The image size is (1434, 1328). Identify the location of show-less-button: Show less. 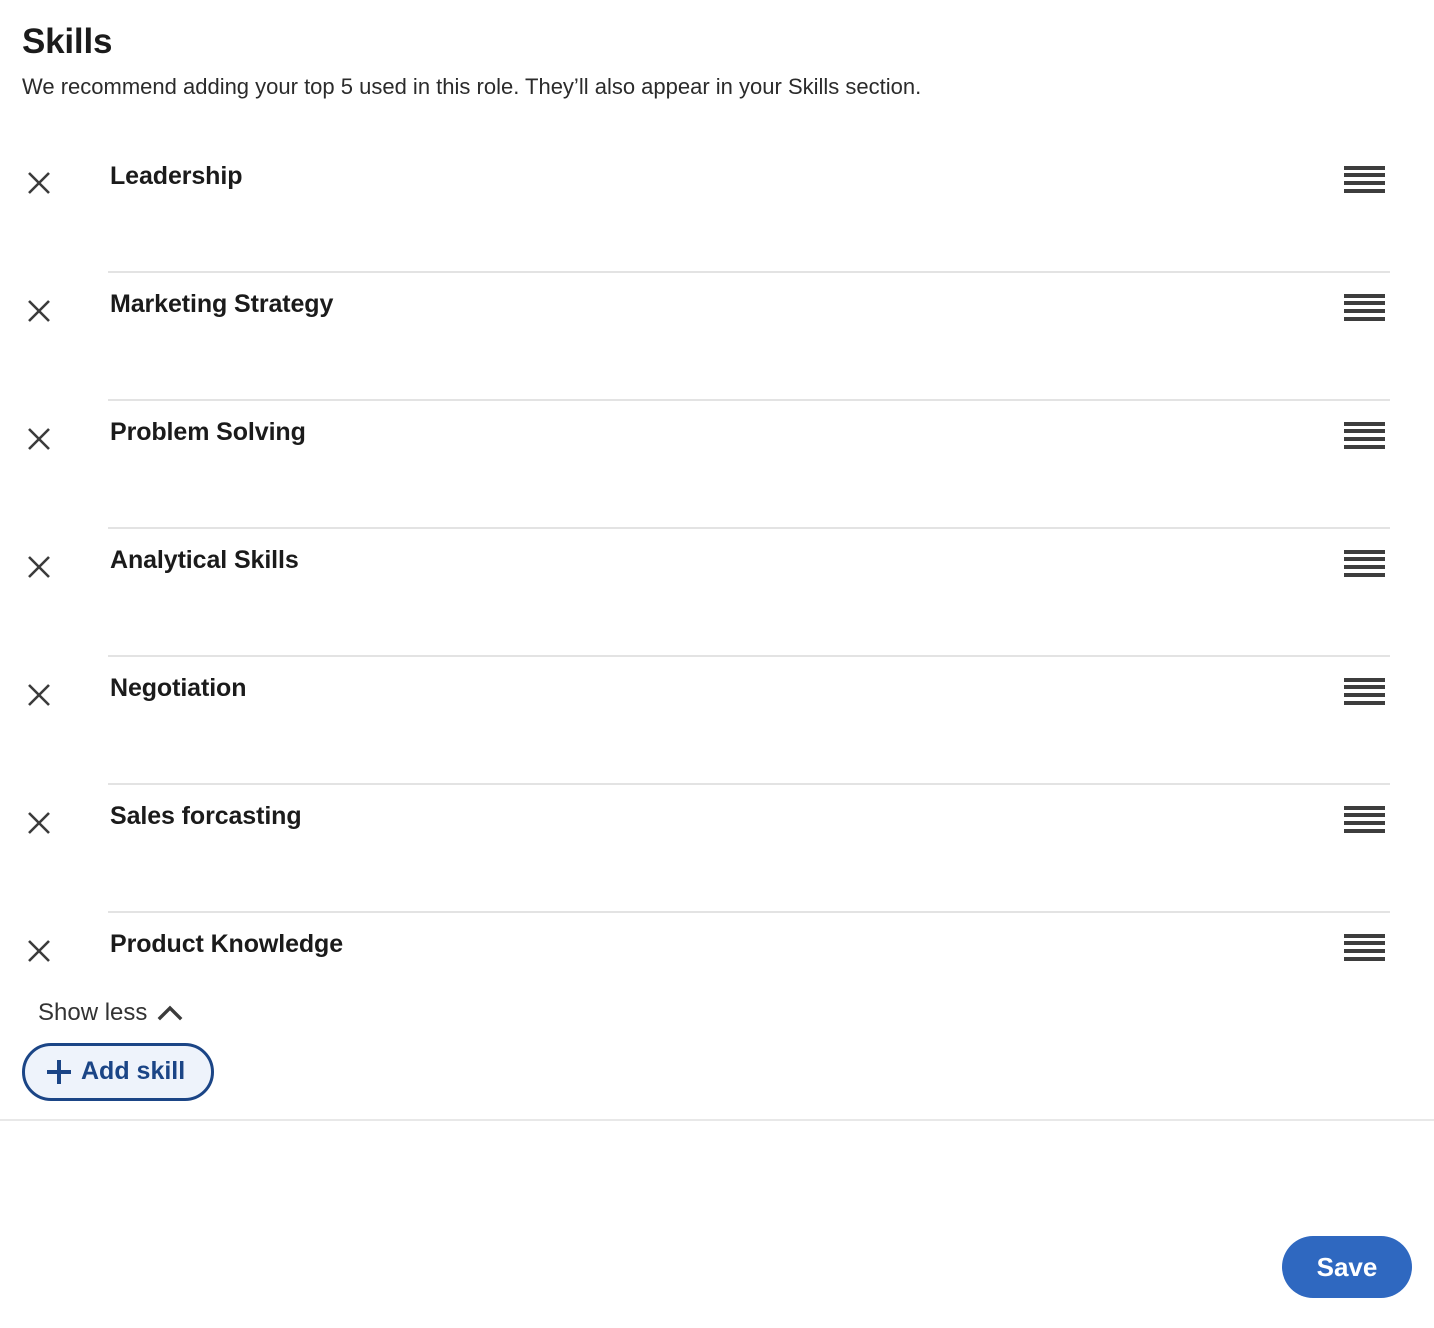
(110, 1013).